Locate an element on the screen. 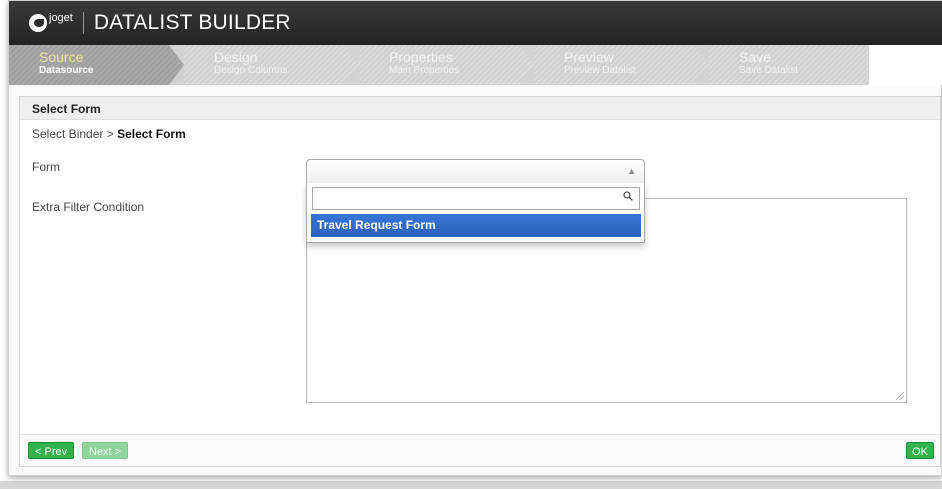 The image size is (942, 489). dropdown-search-input is located at coordinates (476, 198).